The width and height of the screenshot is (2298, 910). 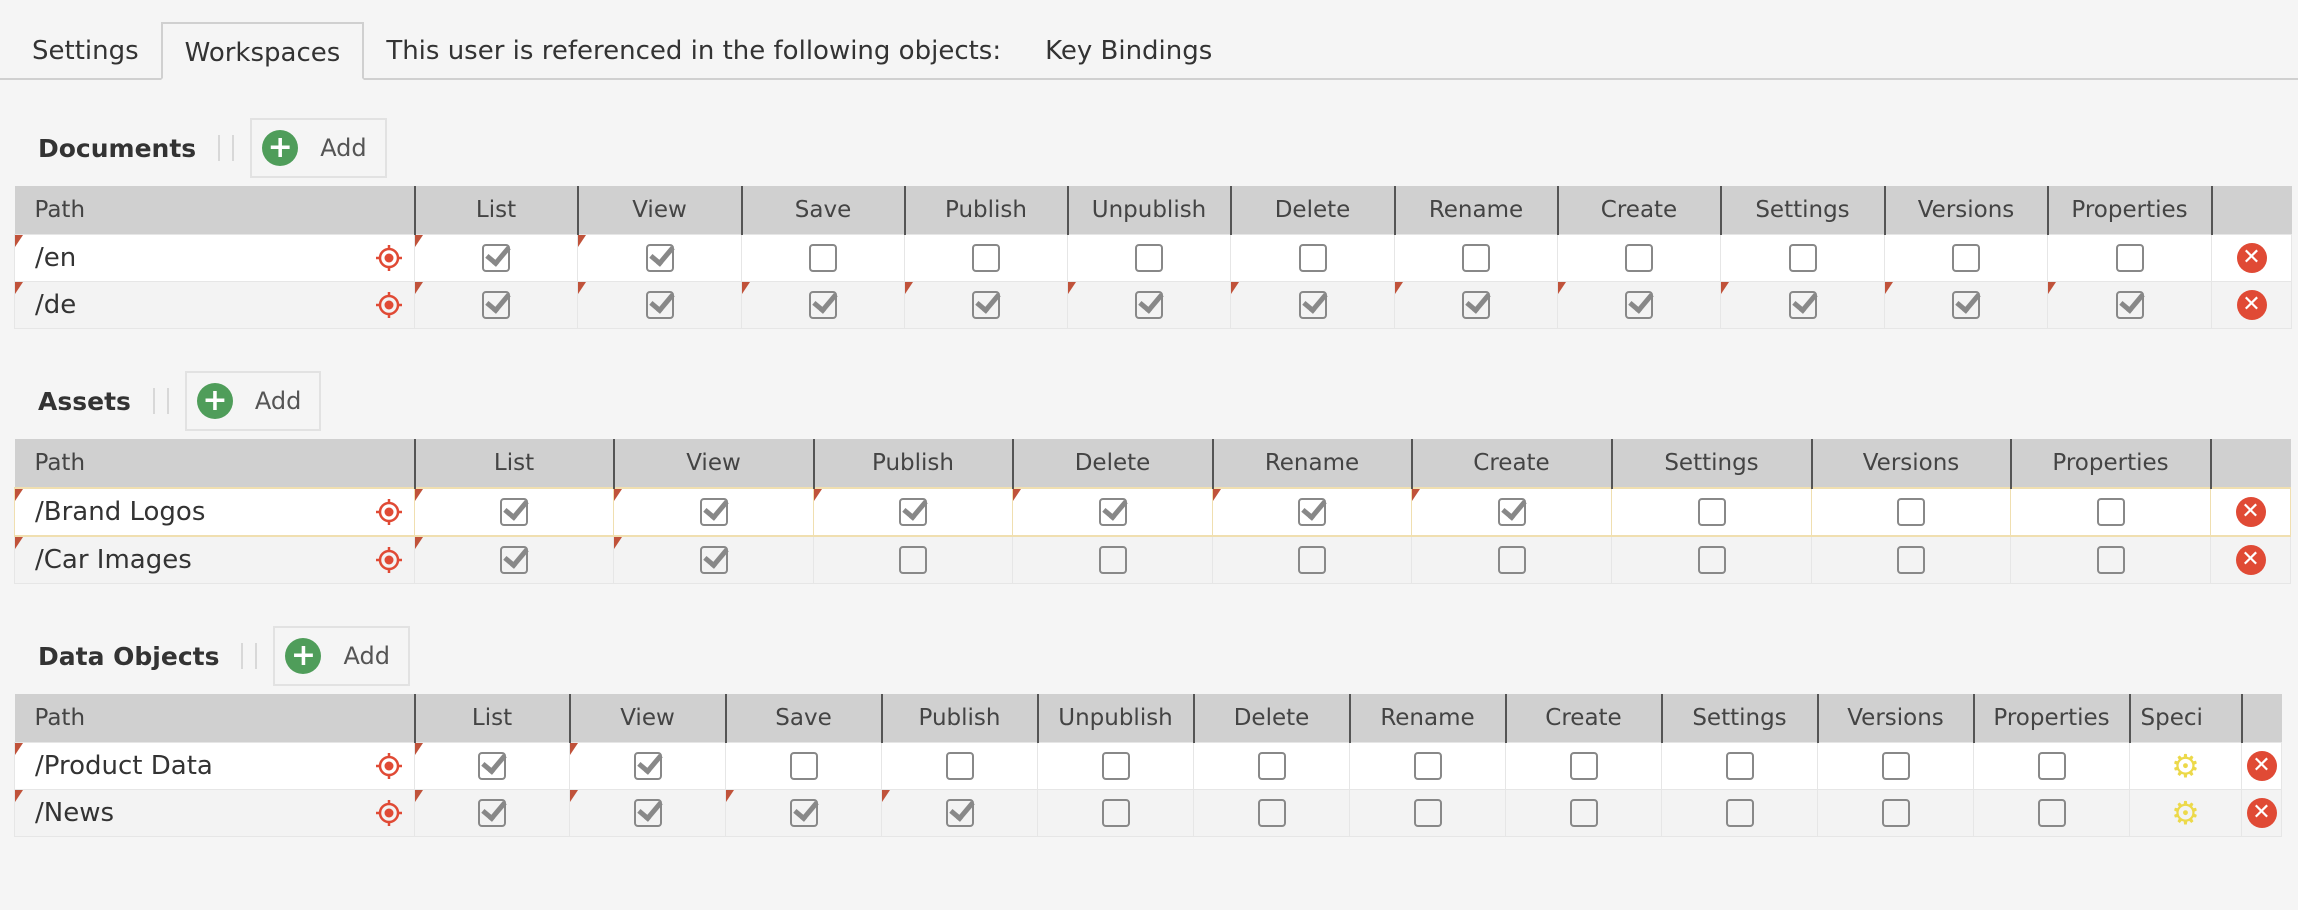 I want to click on tab-settings: Settings, so click(x=85, y=51).